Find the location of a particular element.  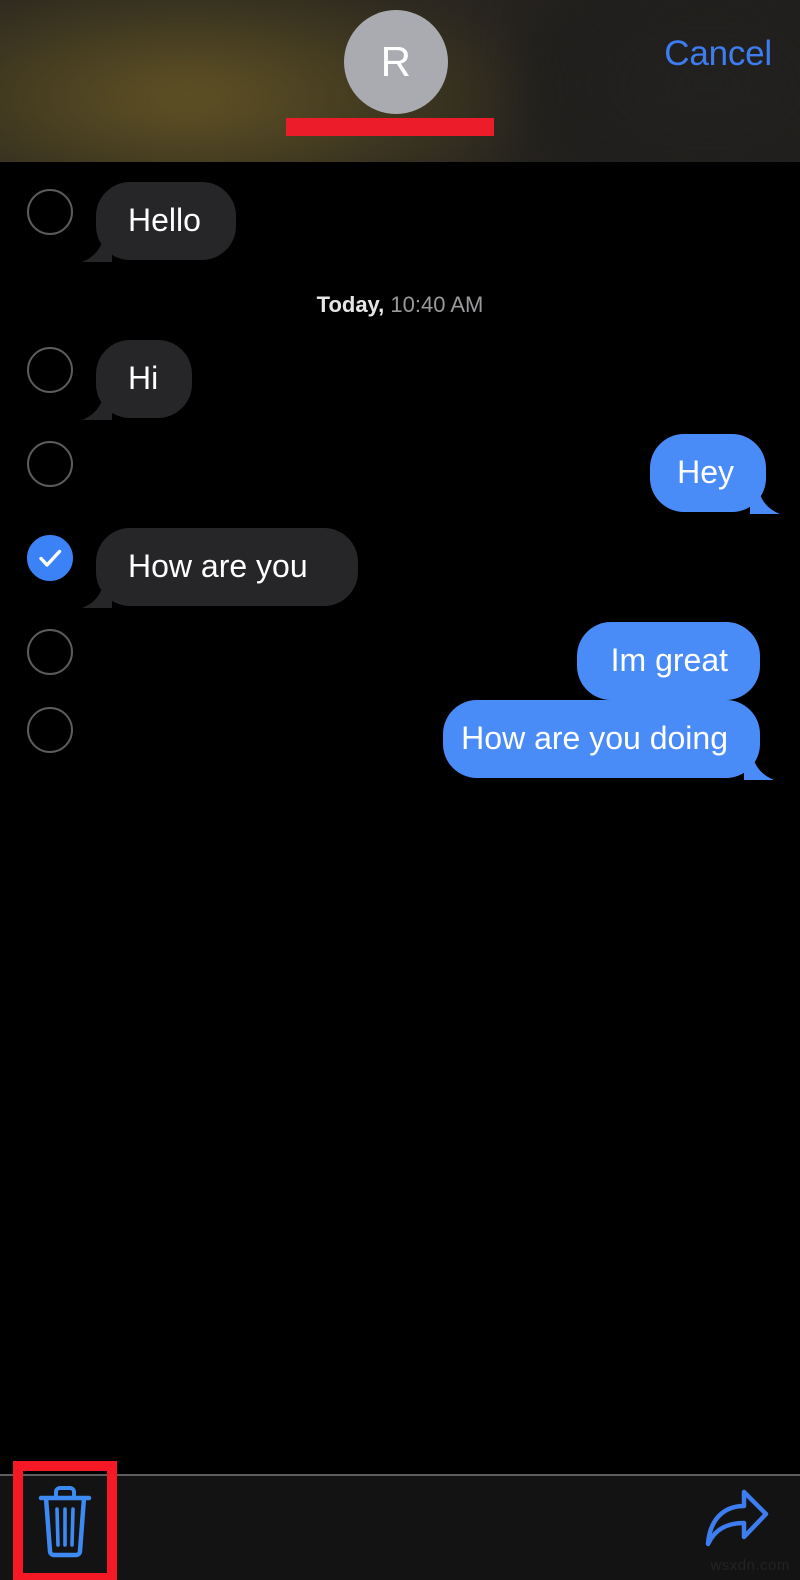

outgoing-message-bubble: Hey is located at coordinates (715, 474).